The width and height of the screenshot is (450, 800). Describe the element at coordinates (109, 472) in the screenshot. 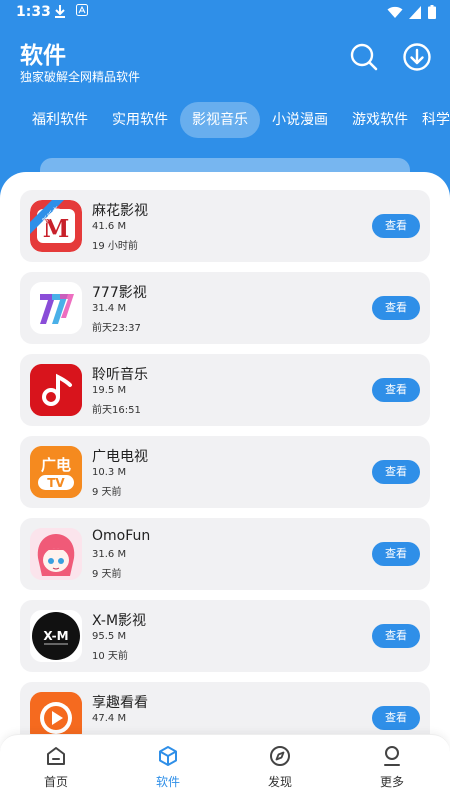

I see `app-size: 10.3 M` at that location.